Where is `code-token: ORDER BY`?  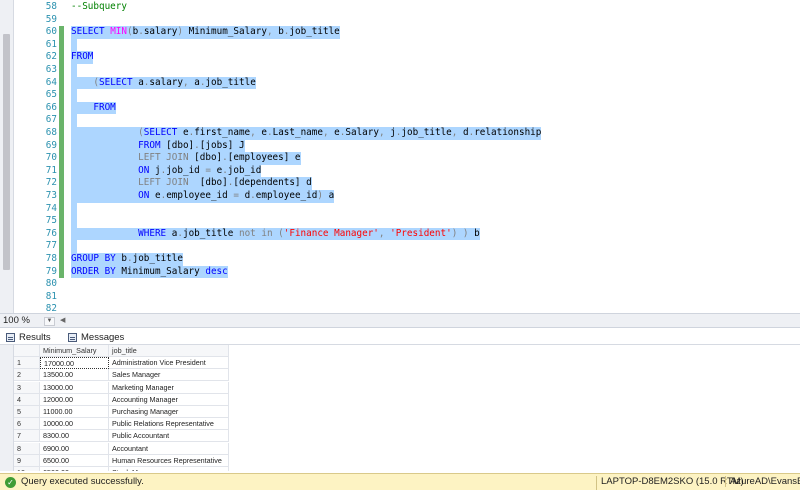
code-token: ORDER BY is located at coordinates (96, 271).